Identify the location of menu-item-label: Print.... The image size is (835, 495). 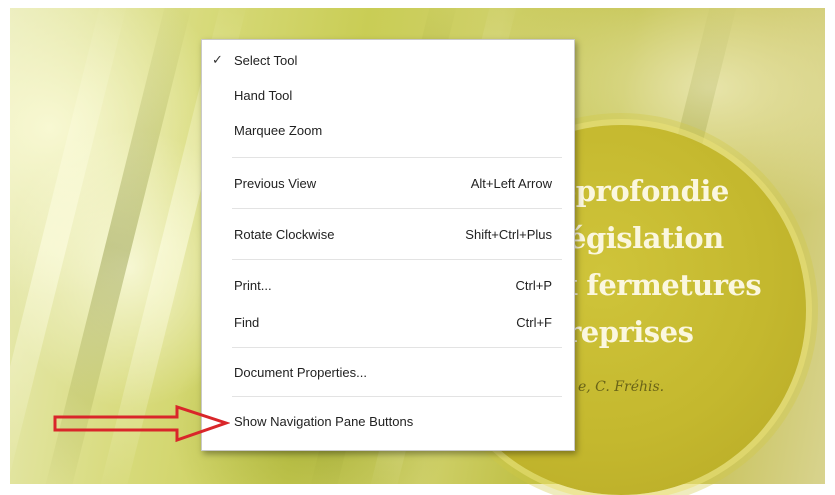
(253, 285).